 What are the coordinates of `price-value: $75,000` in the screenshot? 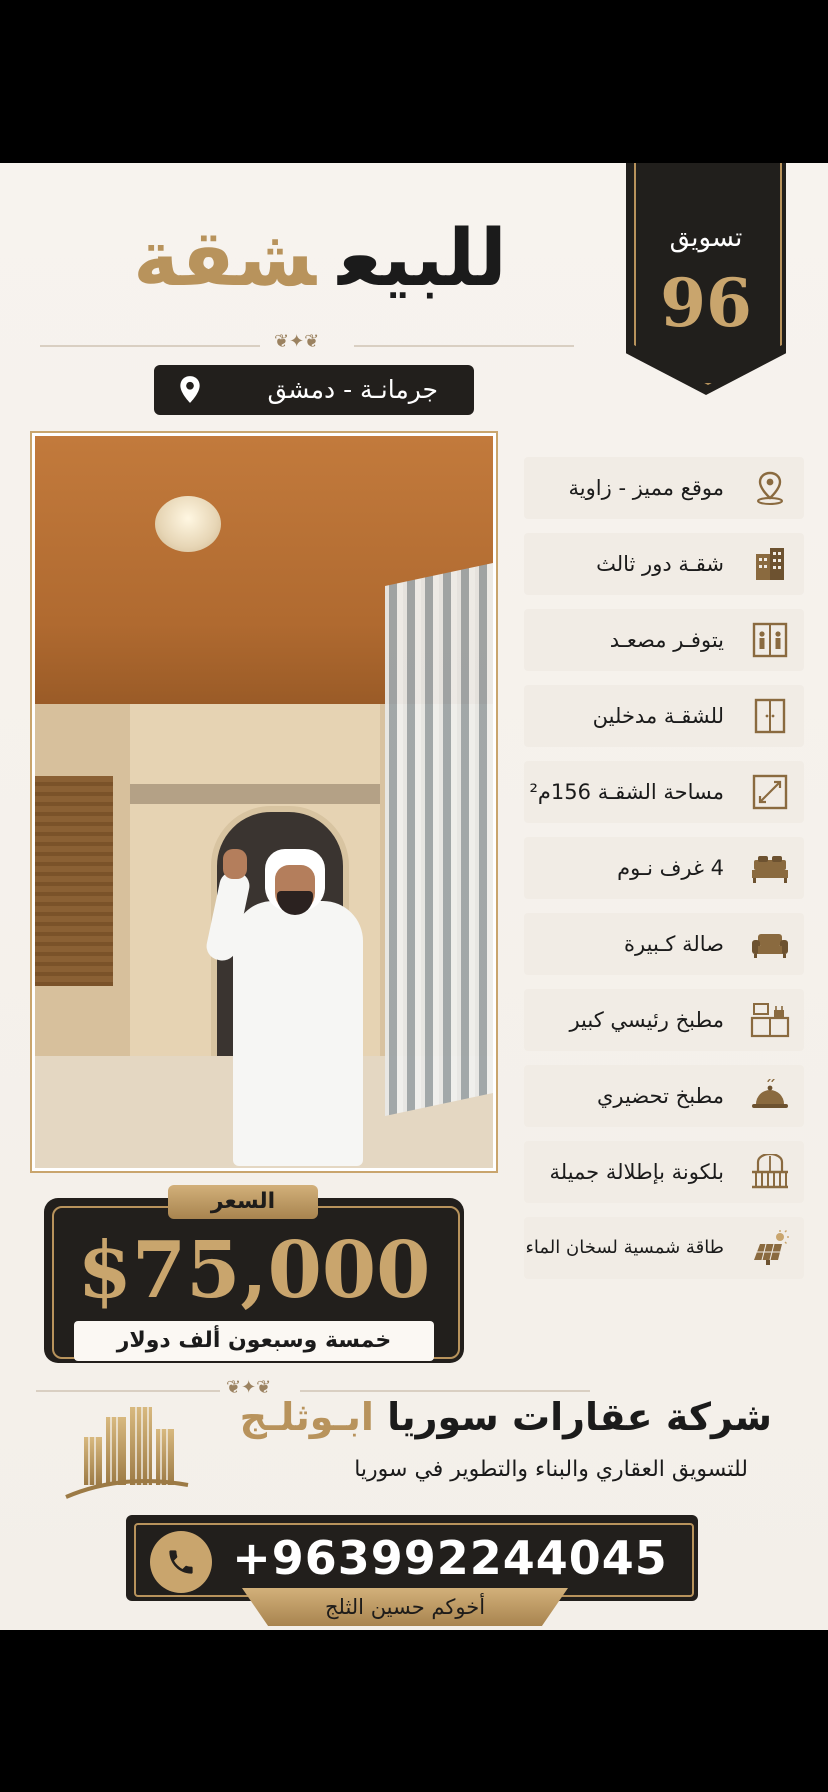 It's located at (254, 1270).